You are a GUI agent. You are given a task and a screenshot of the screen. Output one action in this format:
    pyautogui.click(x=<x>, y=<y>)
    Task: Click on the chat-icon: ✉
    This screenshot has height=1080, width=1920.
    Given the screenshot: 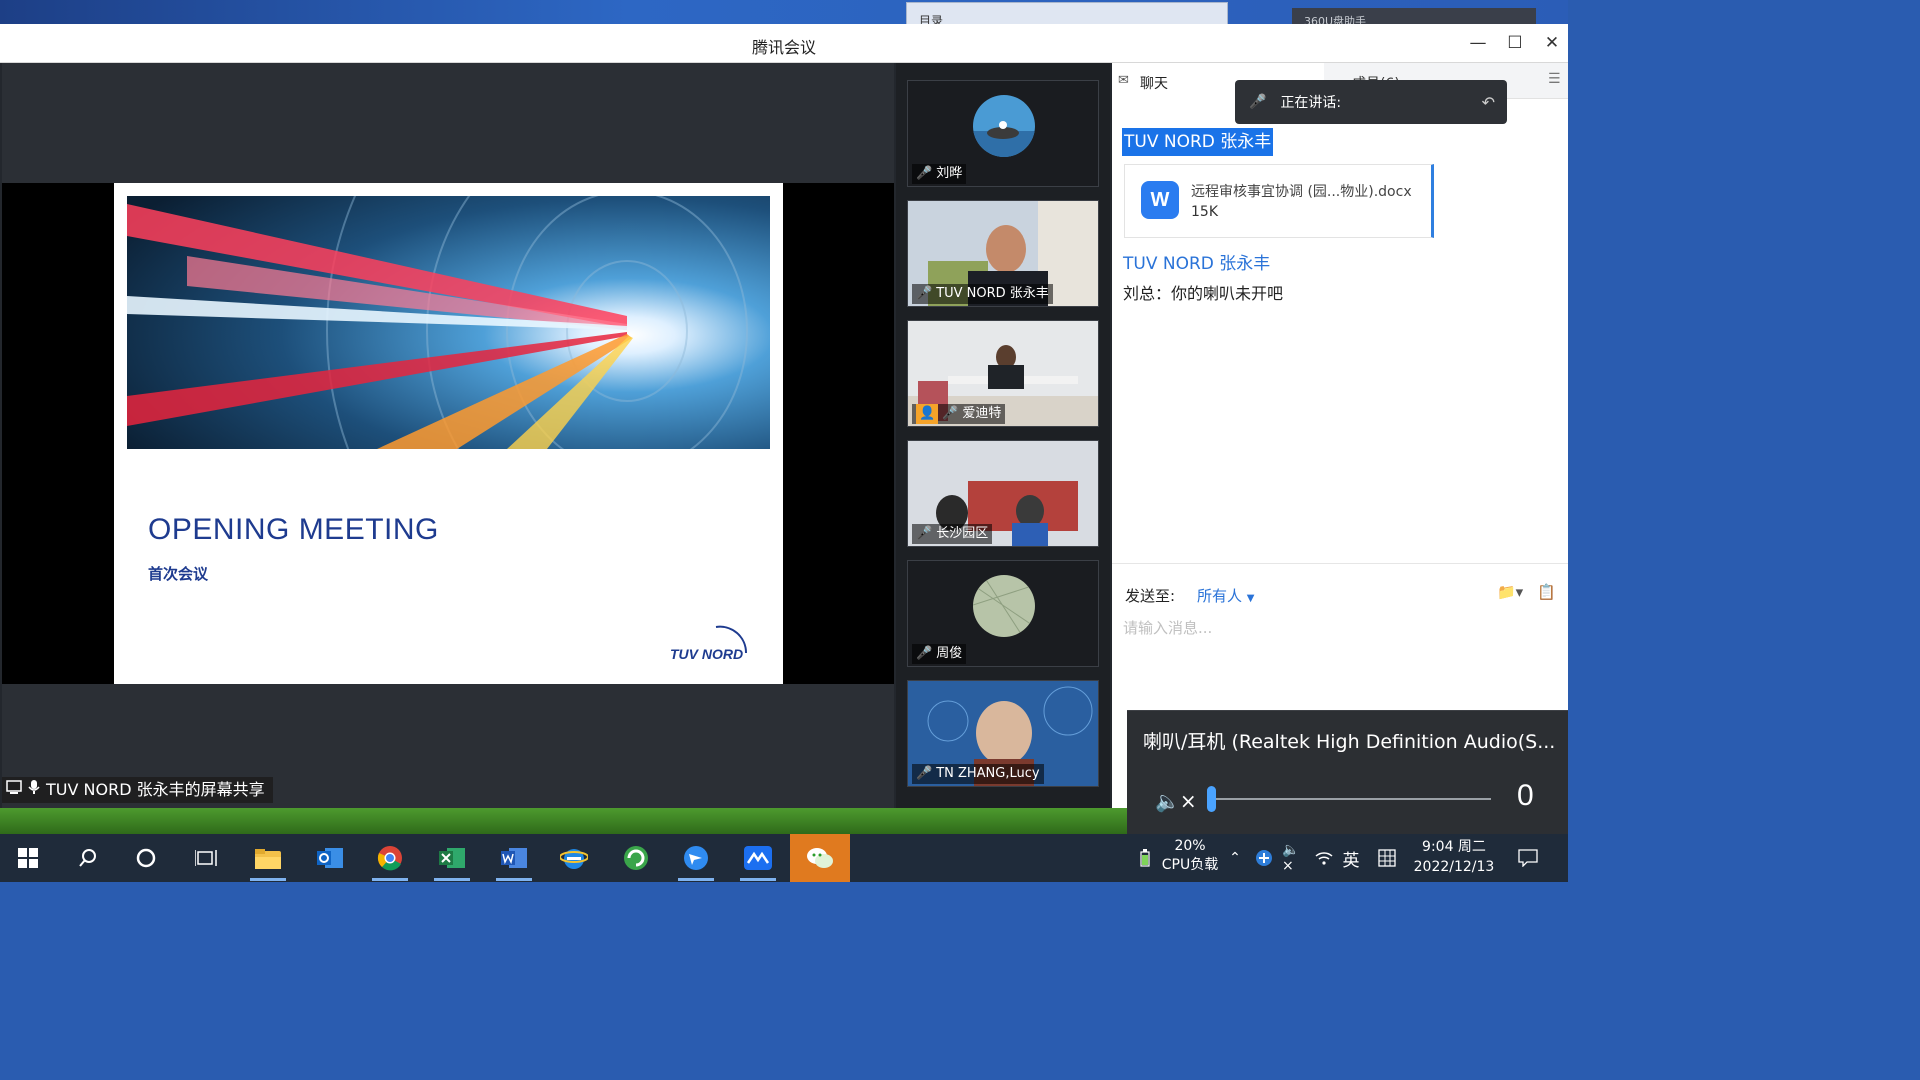 What is the action you would take?
    pyautogui.click(x=1123, y=80)
    